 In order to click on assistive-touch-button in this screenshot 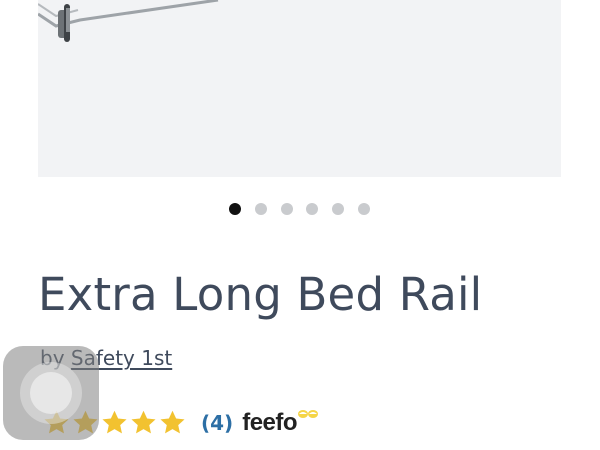, I will do `click(51, 393)`.